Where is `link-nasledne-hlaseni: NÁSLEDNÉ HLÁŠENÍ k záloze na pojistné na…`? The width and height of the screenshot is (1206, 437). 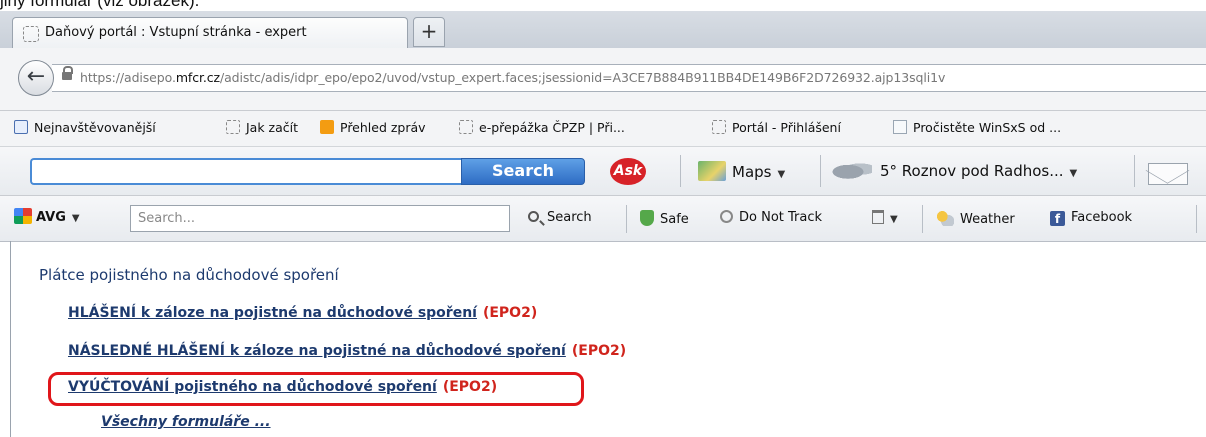
link-nasledne-hlaseni: NÁSLEDNÉ HLÁŠENÍ k záloze na pojistné na… is located at coordinates (317, 351).